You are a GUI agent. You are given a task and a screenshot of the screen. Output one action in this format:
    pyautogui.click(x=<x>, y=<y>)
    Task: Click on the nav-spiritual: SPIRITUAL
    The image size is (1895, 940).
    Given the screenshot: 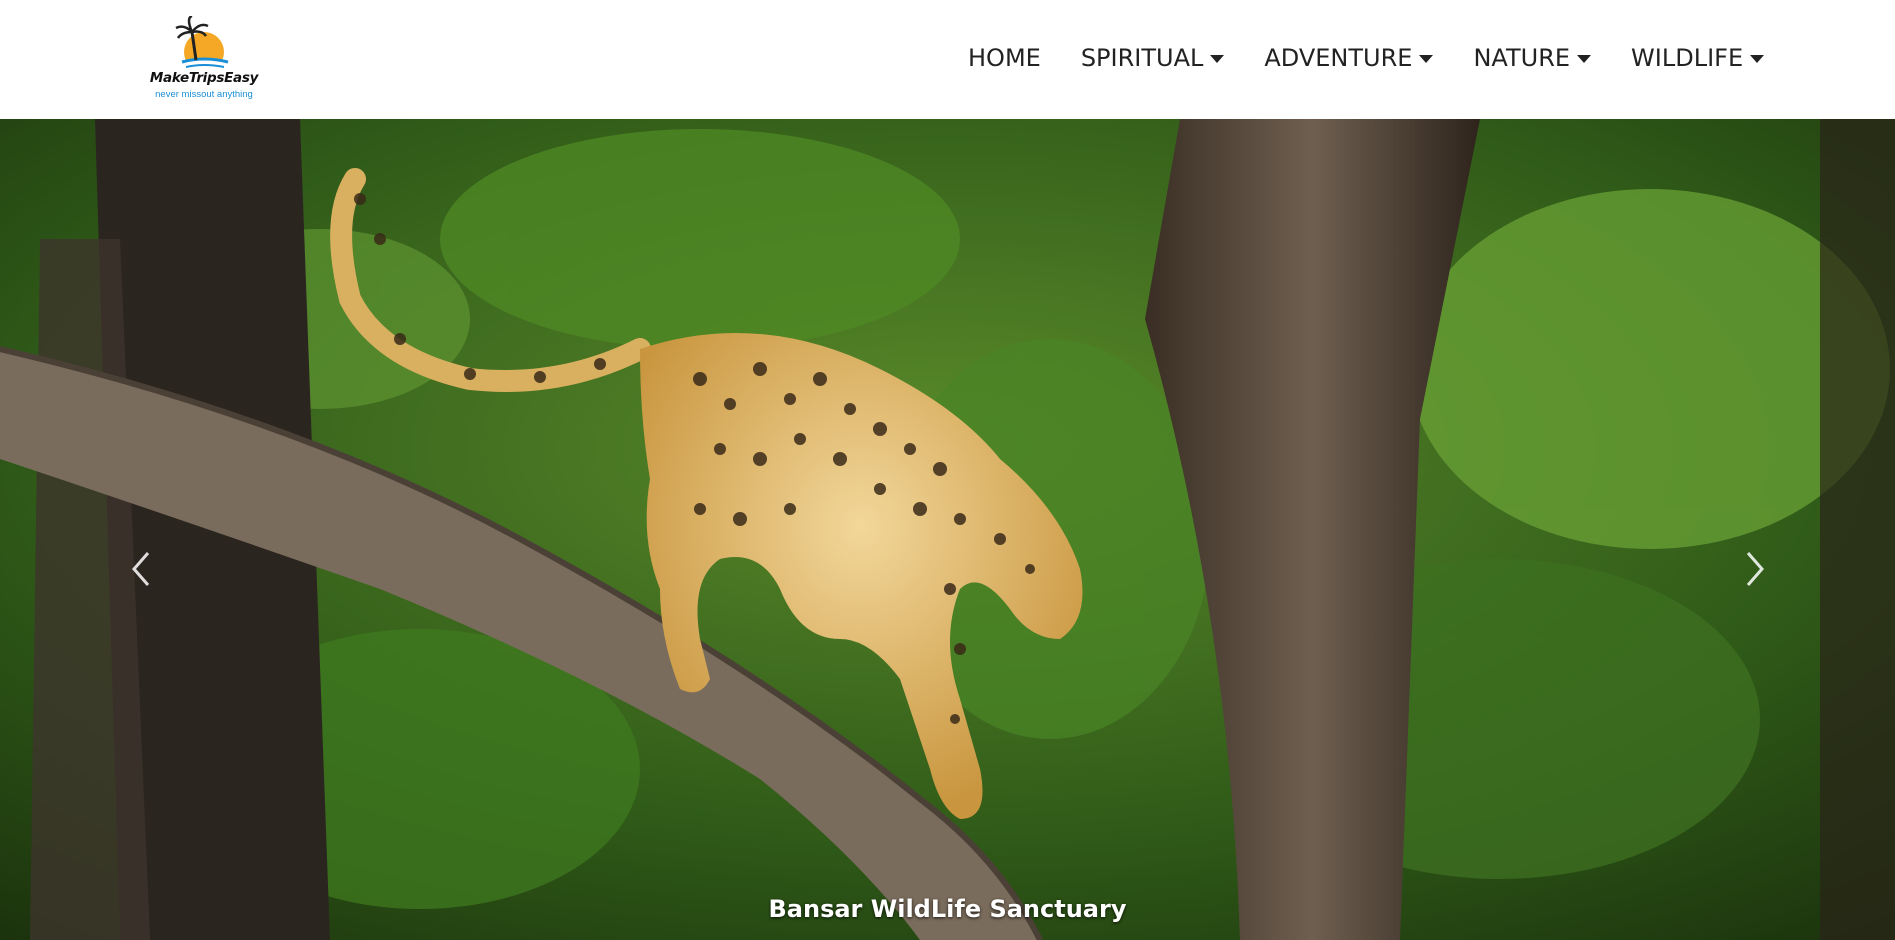 What is the action you would take?
    pyautogui.click(x=1153, y=58)
    